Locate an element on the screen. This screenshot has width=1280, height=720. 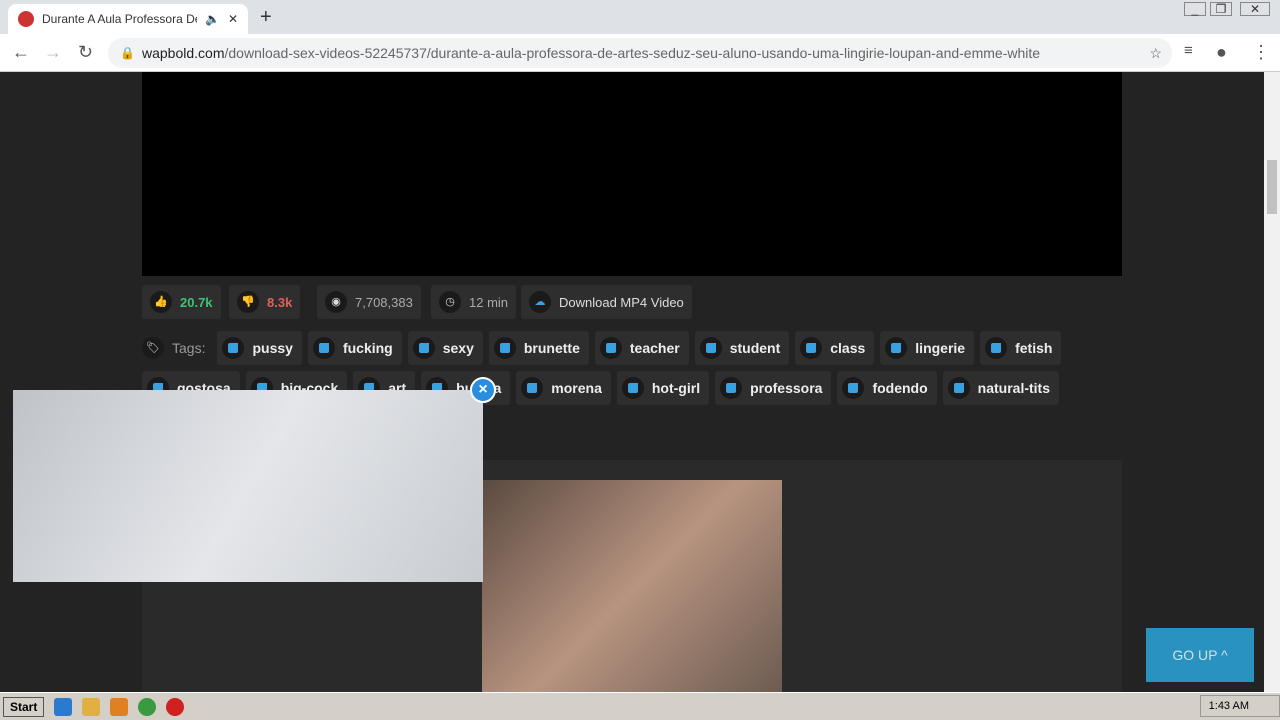
tag-label: professora is located at coordinates (786, 388).